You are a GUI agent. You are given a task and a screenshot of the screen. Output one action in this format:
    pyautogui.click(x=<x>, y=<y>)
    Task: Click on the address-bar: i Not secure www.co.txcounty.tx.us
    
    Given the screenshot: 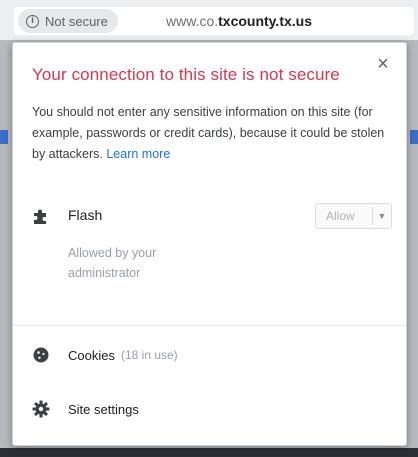 What is the action you would take?
    pyautogui.click(x=214, y=21)
    